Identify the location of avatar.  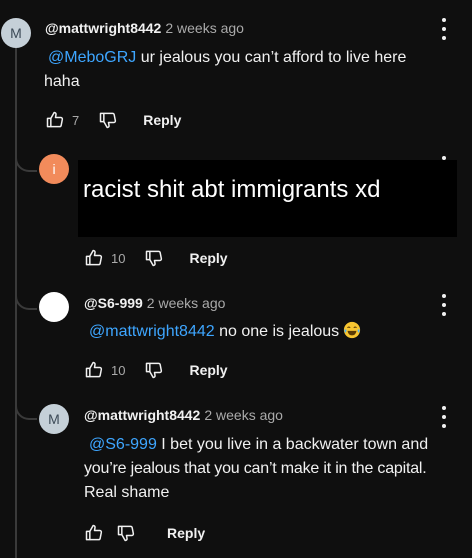
(54, 307).